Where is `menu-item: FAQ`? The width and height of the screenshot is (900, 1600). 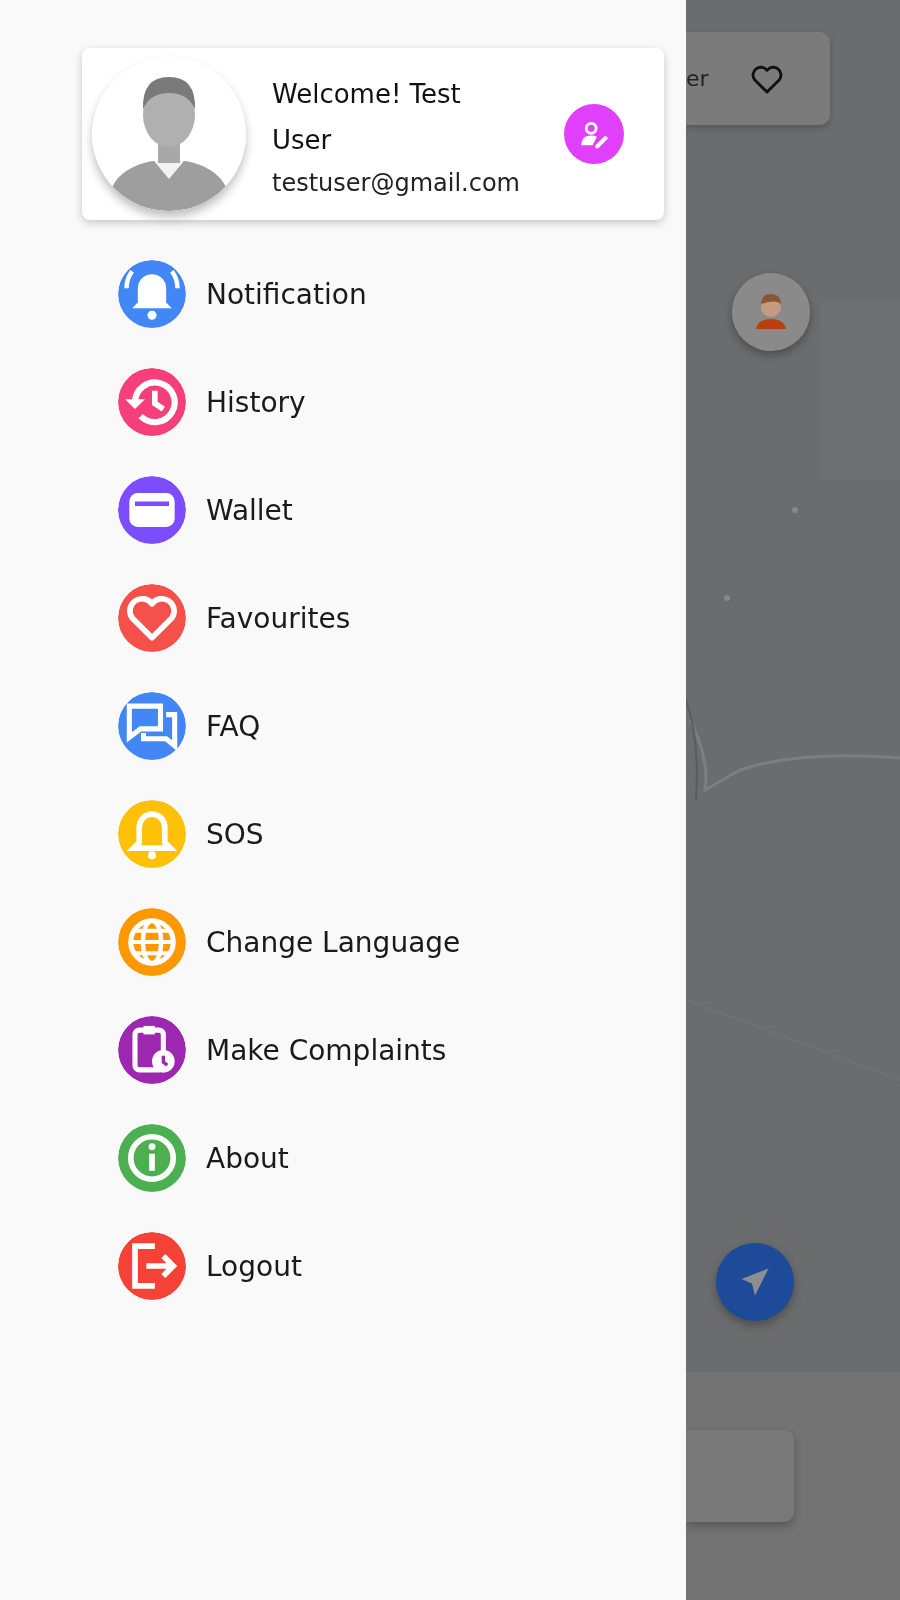 menu-item: FAQ is located at coordinates (189, 726).